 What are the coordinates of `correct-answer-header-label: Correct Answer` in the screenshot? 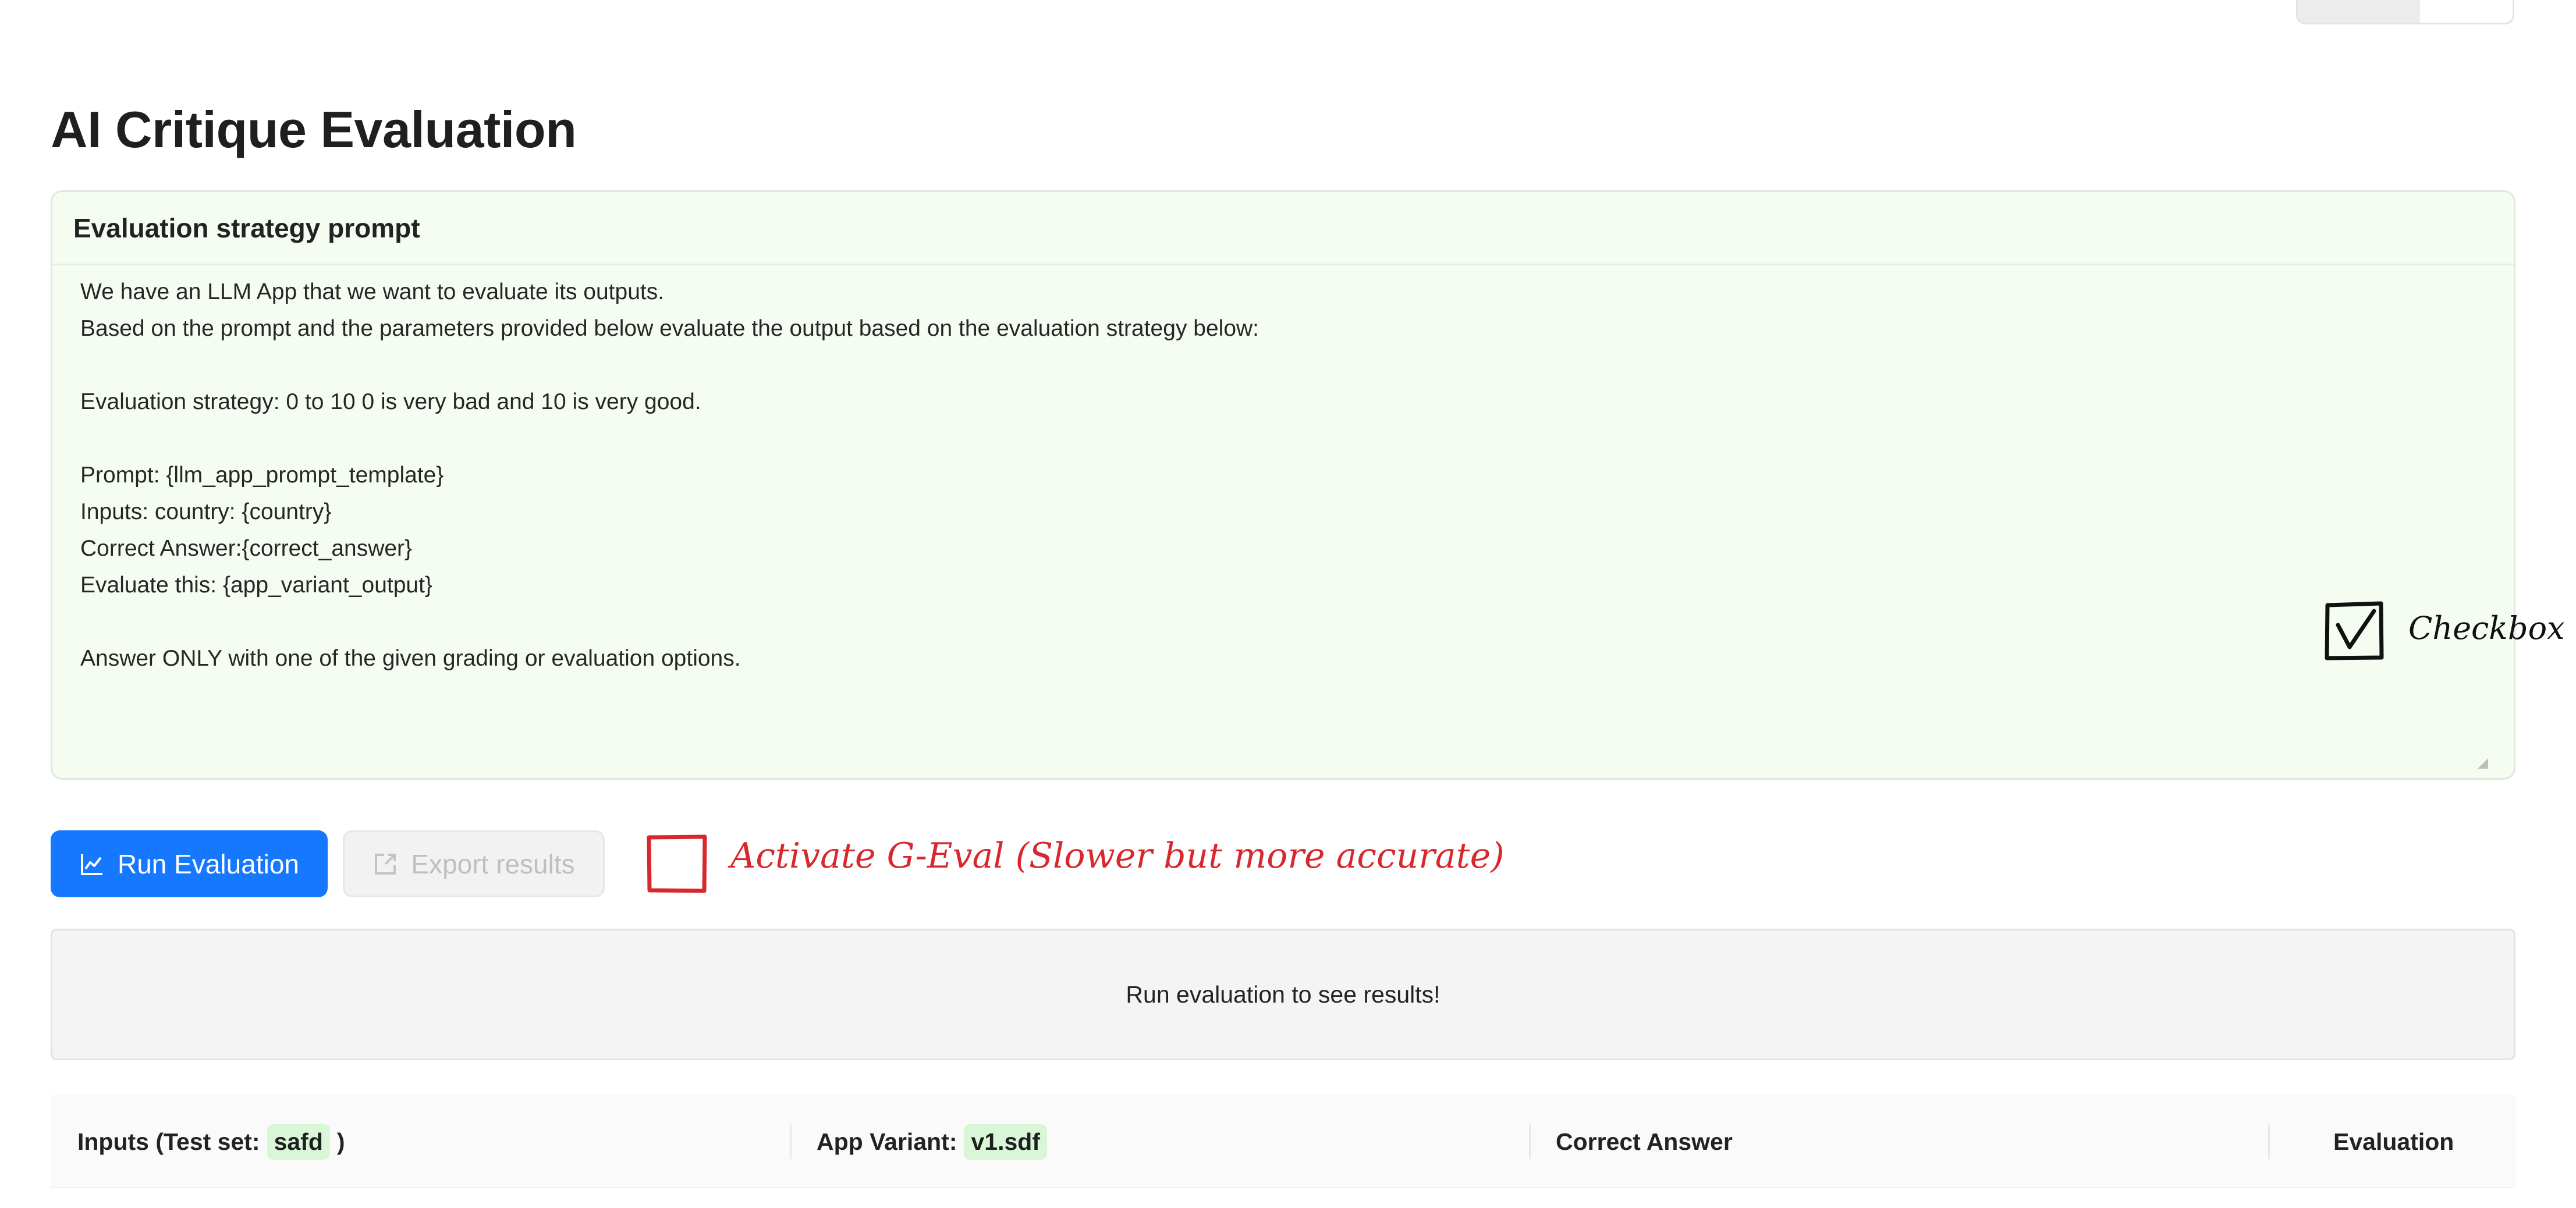 It's located at (1645, 1141).